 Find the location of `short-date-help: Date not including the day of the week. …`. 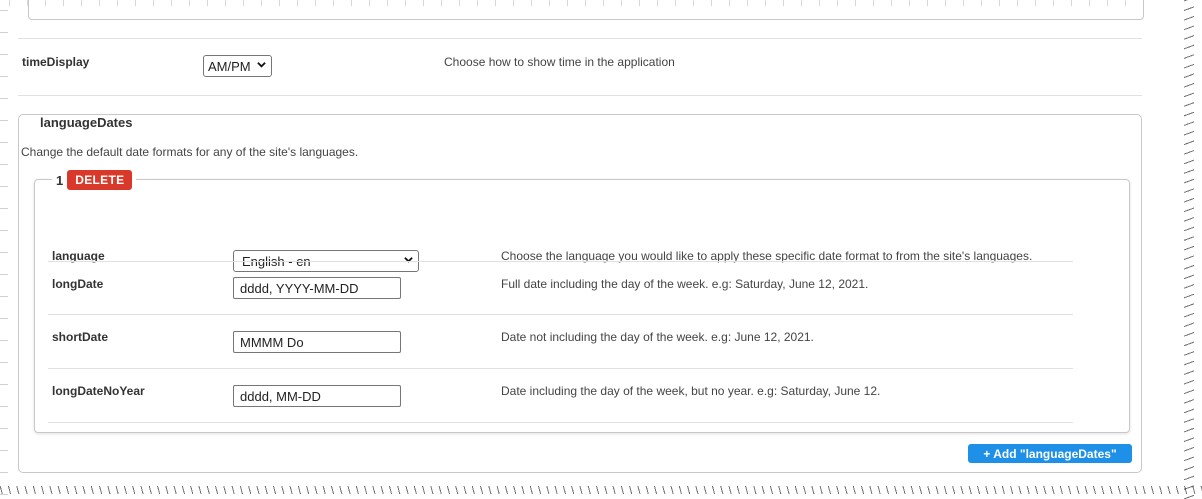

short-date-help: Date not including the day of the week. … is located at coordinates (657, 337).